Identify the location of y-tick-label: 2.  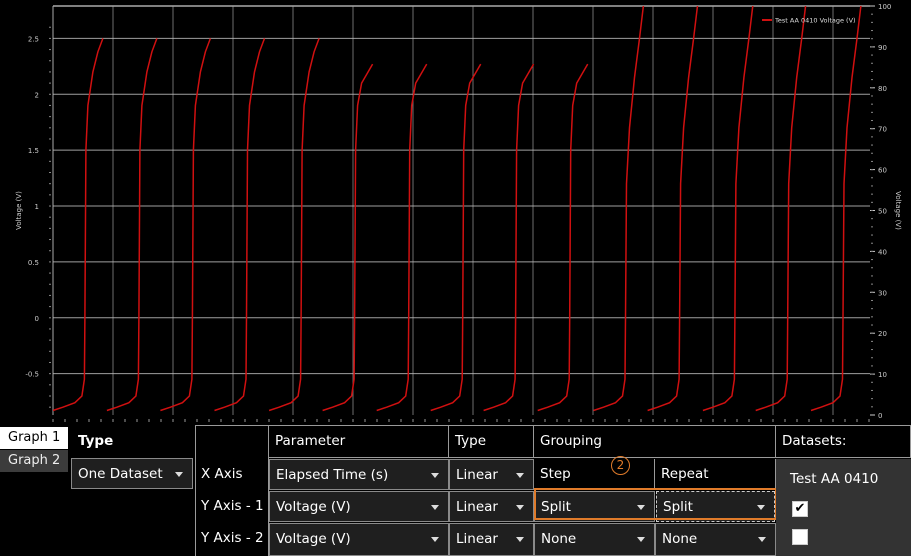
(37, 95).